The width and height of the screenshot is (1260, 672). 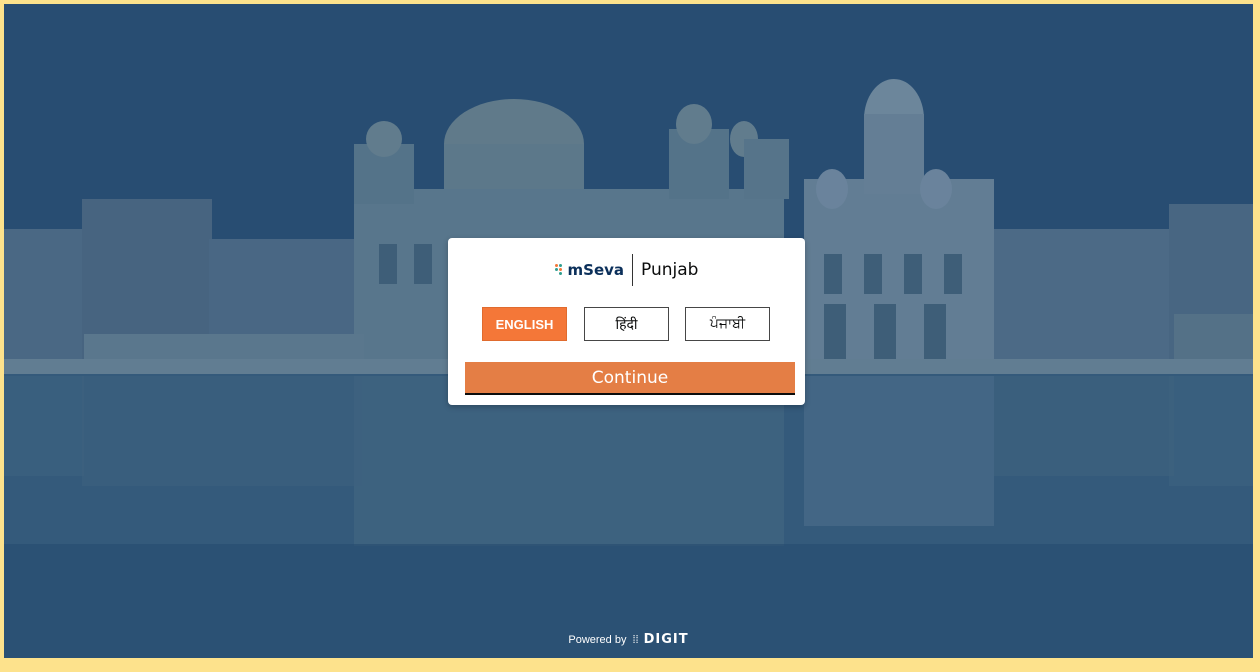 I want to click on digit-logo-text: DIGIT, so click(x=666, y=639).